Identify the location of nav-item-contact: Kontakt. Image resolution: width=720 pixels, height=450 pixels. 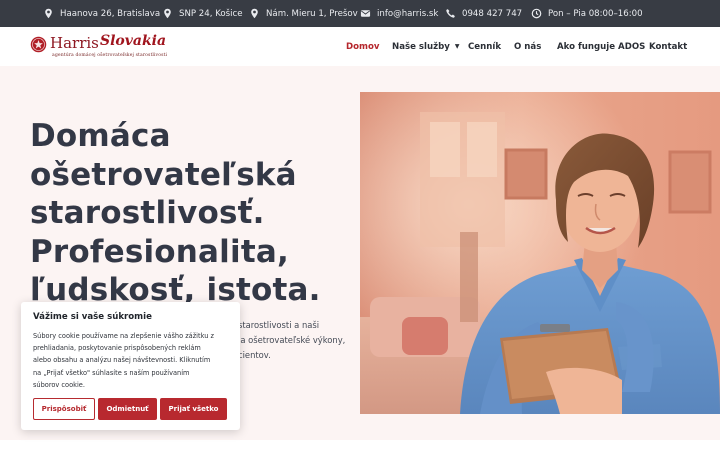
(668, 46).